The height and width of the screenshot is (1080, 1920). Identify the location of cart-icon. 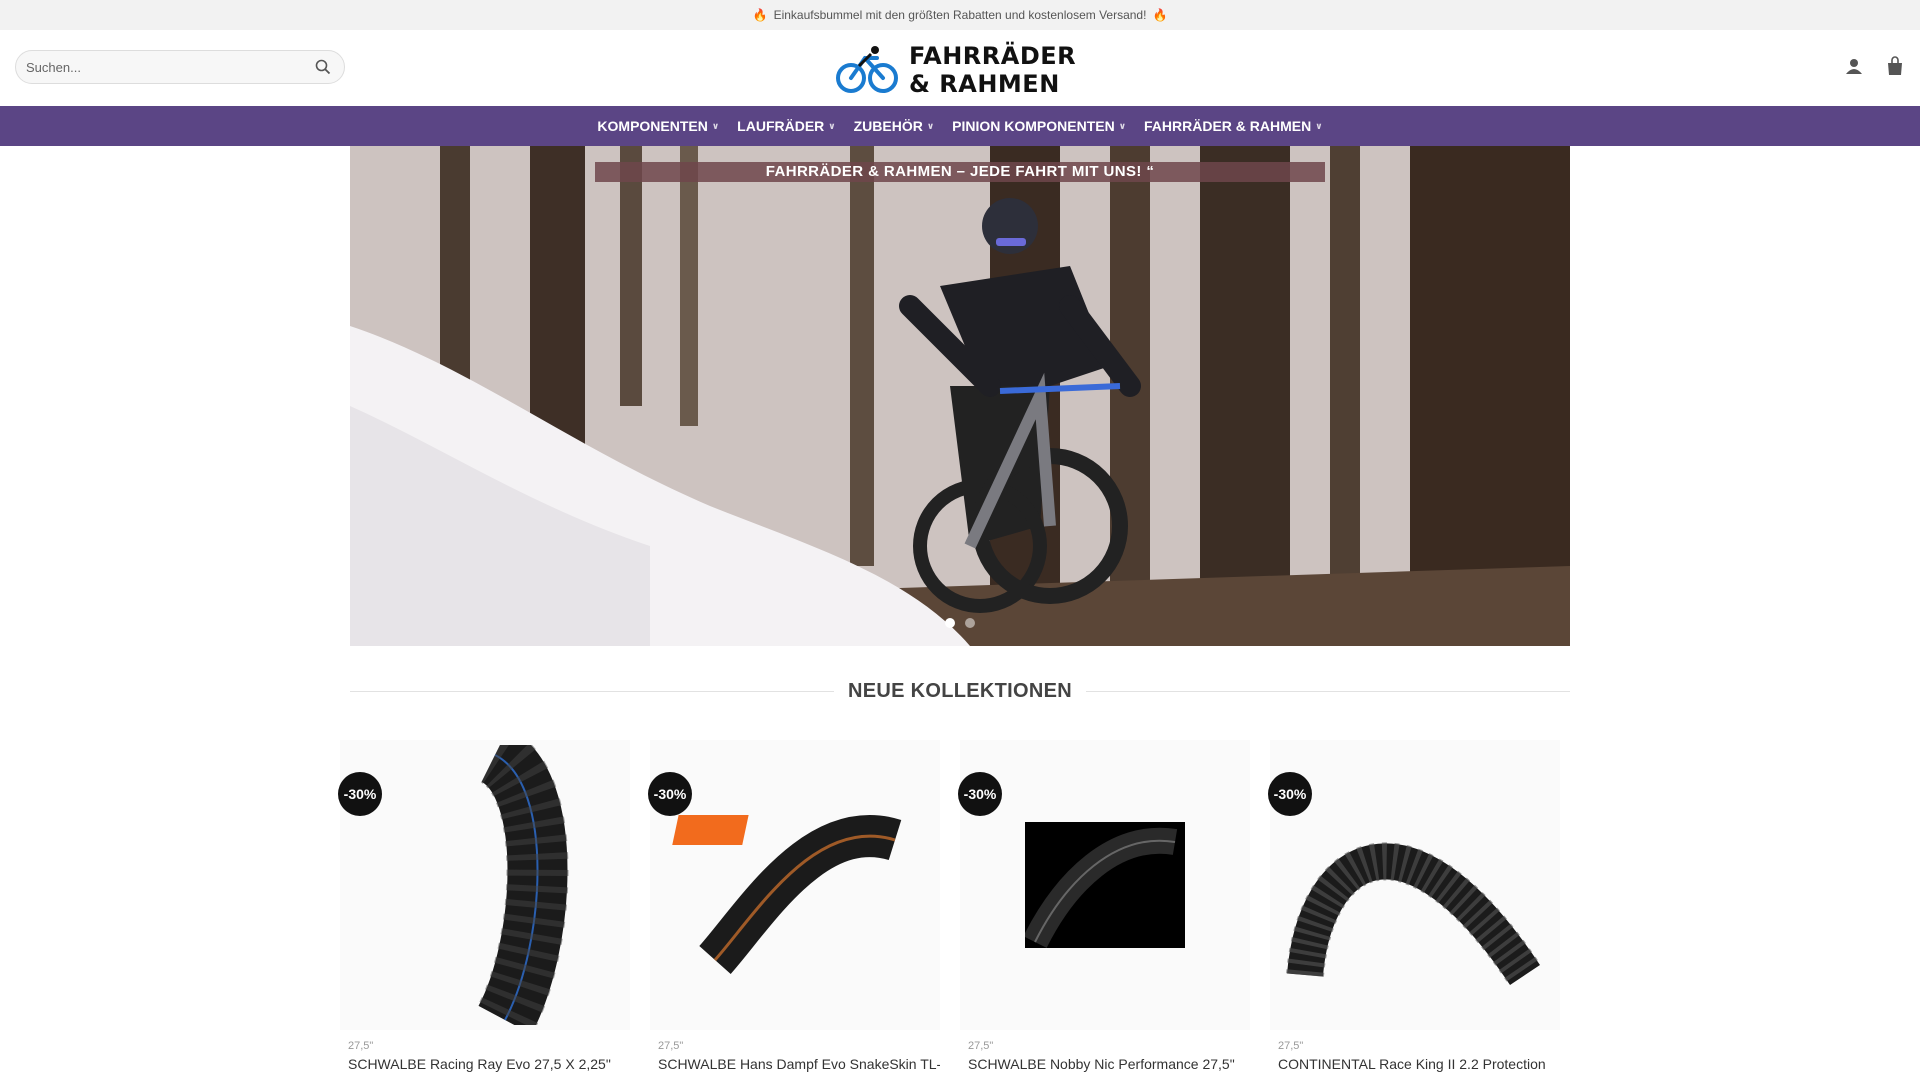
(1895, 68).